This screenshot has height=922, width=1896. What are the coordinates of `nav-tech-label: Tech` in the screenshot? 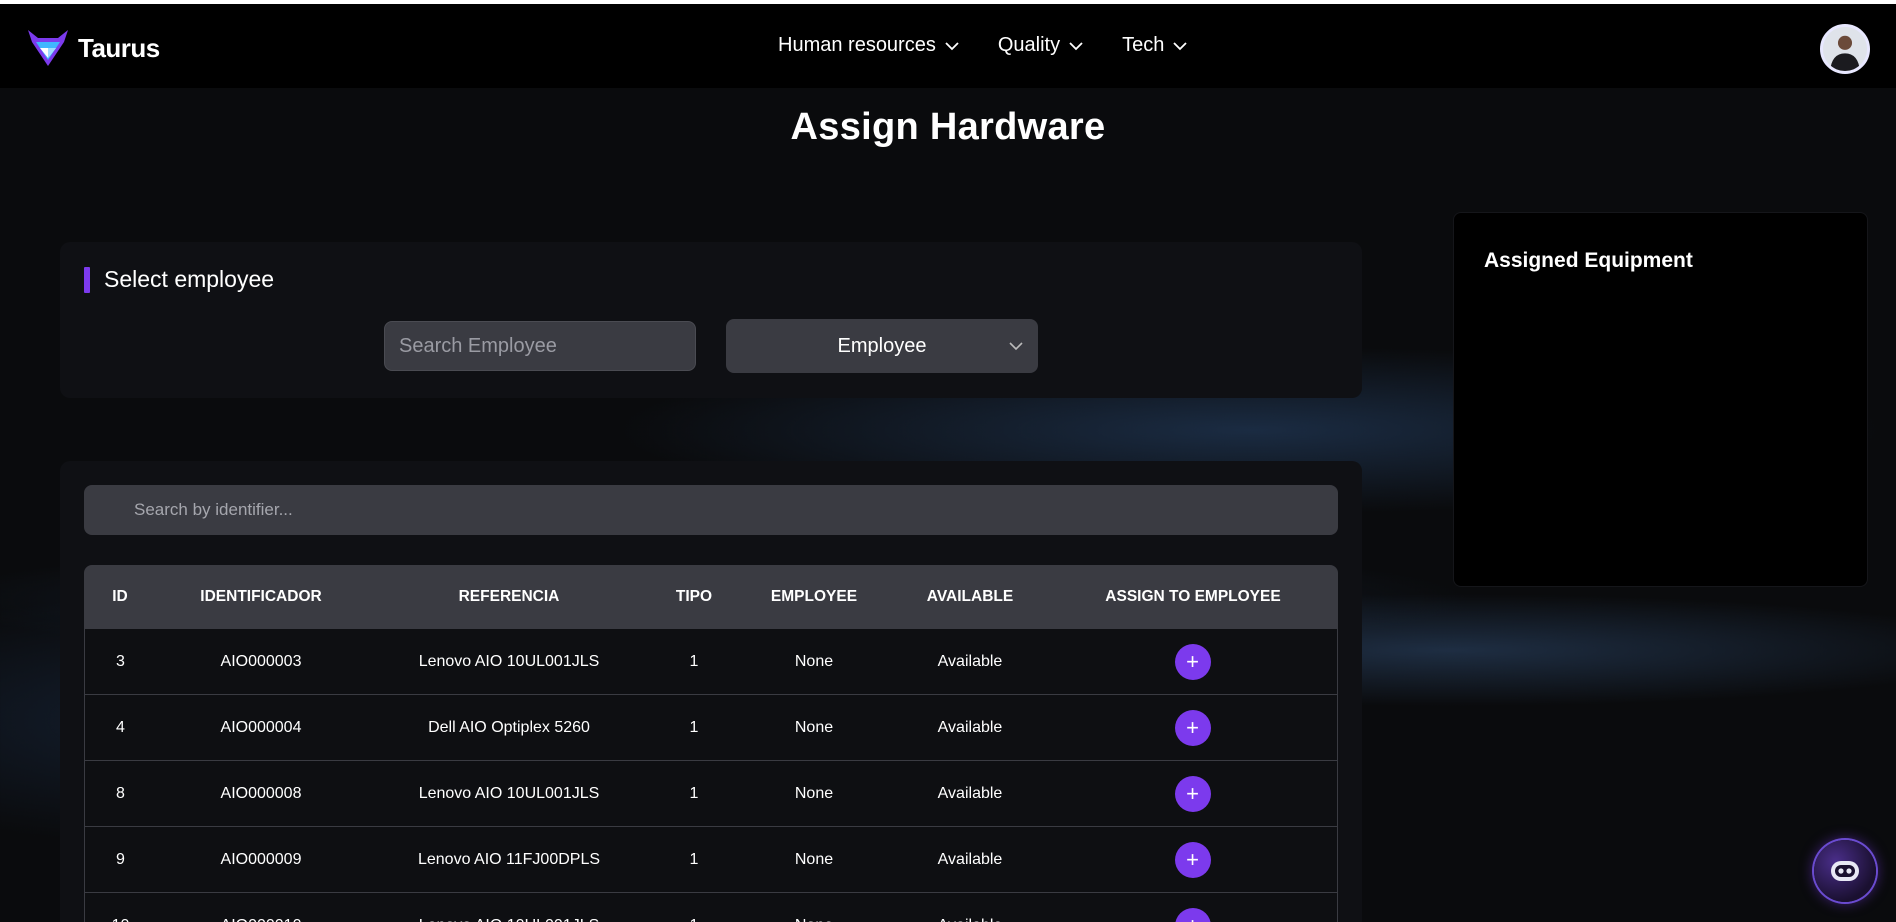 It's located at (1143, 45).